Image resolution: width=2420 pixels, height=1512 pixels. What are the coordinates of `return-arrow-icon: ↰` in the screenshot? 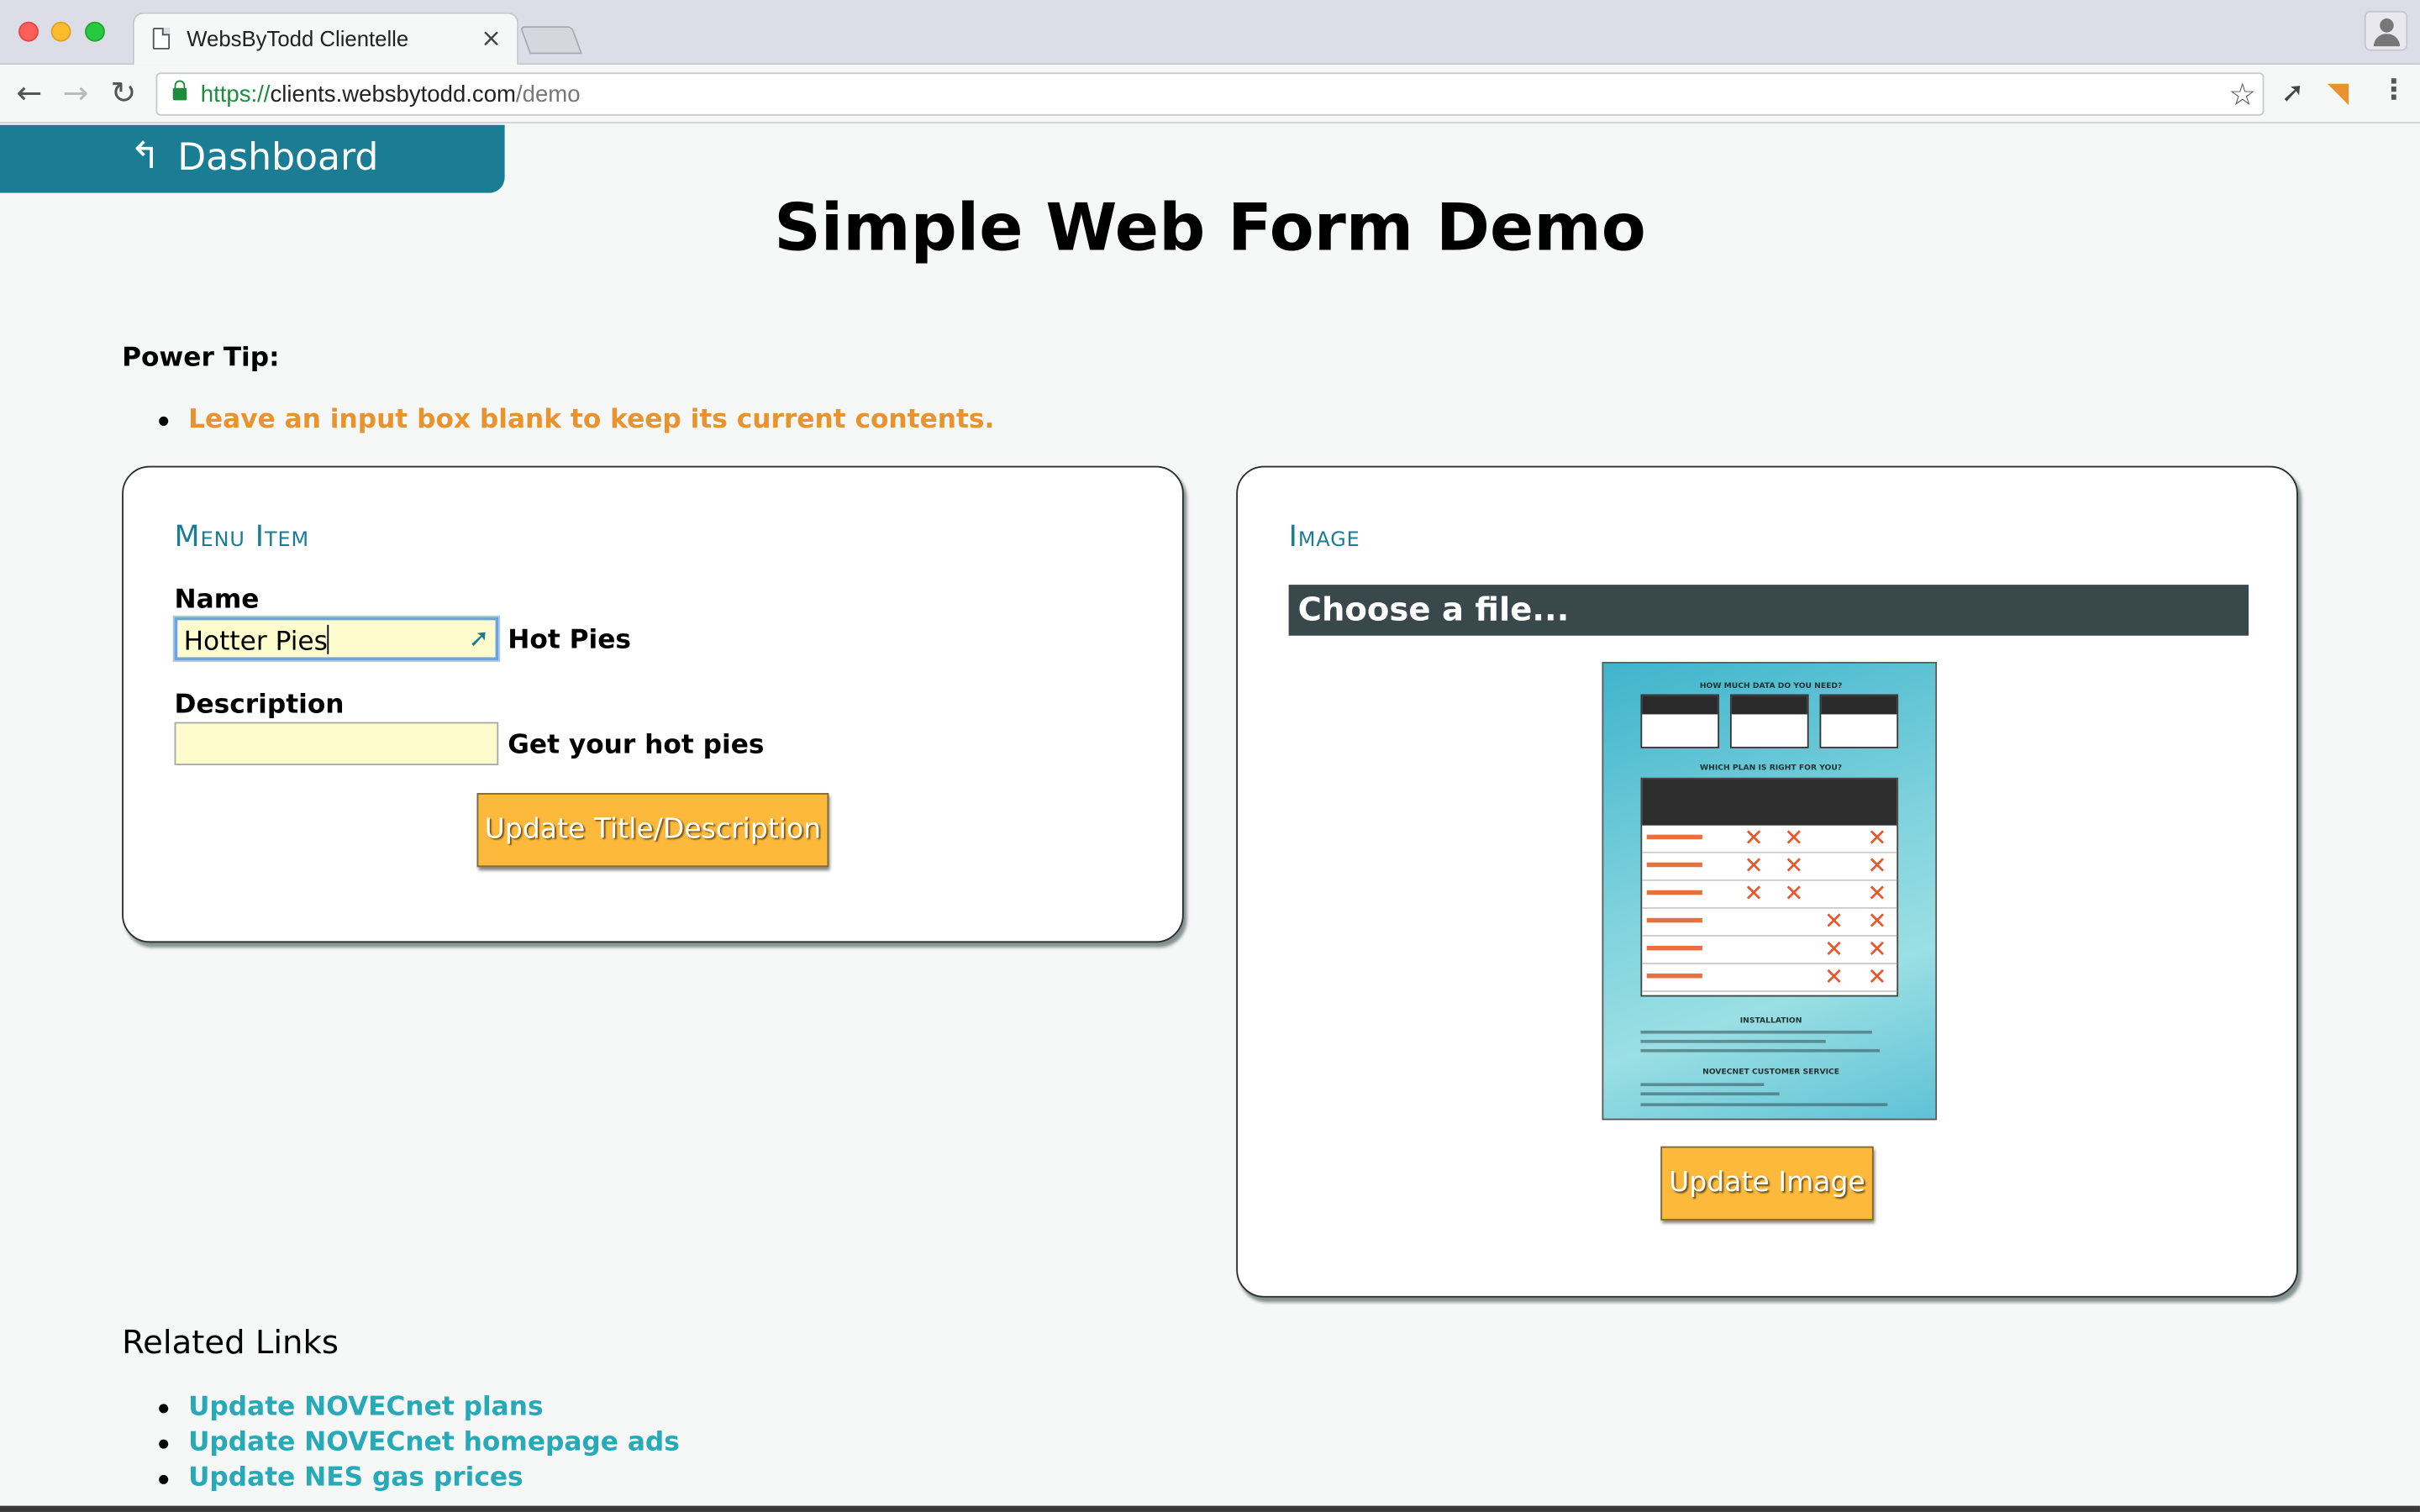 It's located at (145, 156).